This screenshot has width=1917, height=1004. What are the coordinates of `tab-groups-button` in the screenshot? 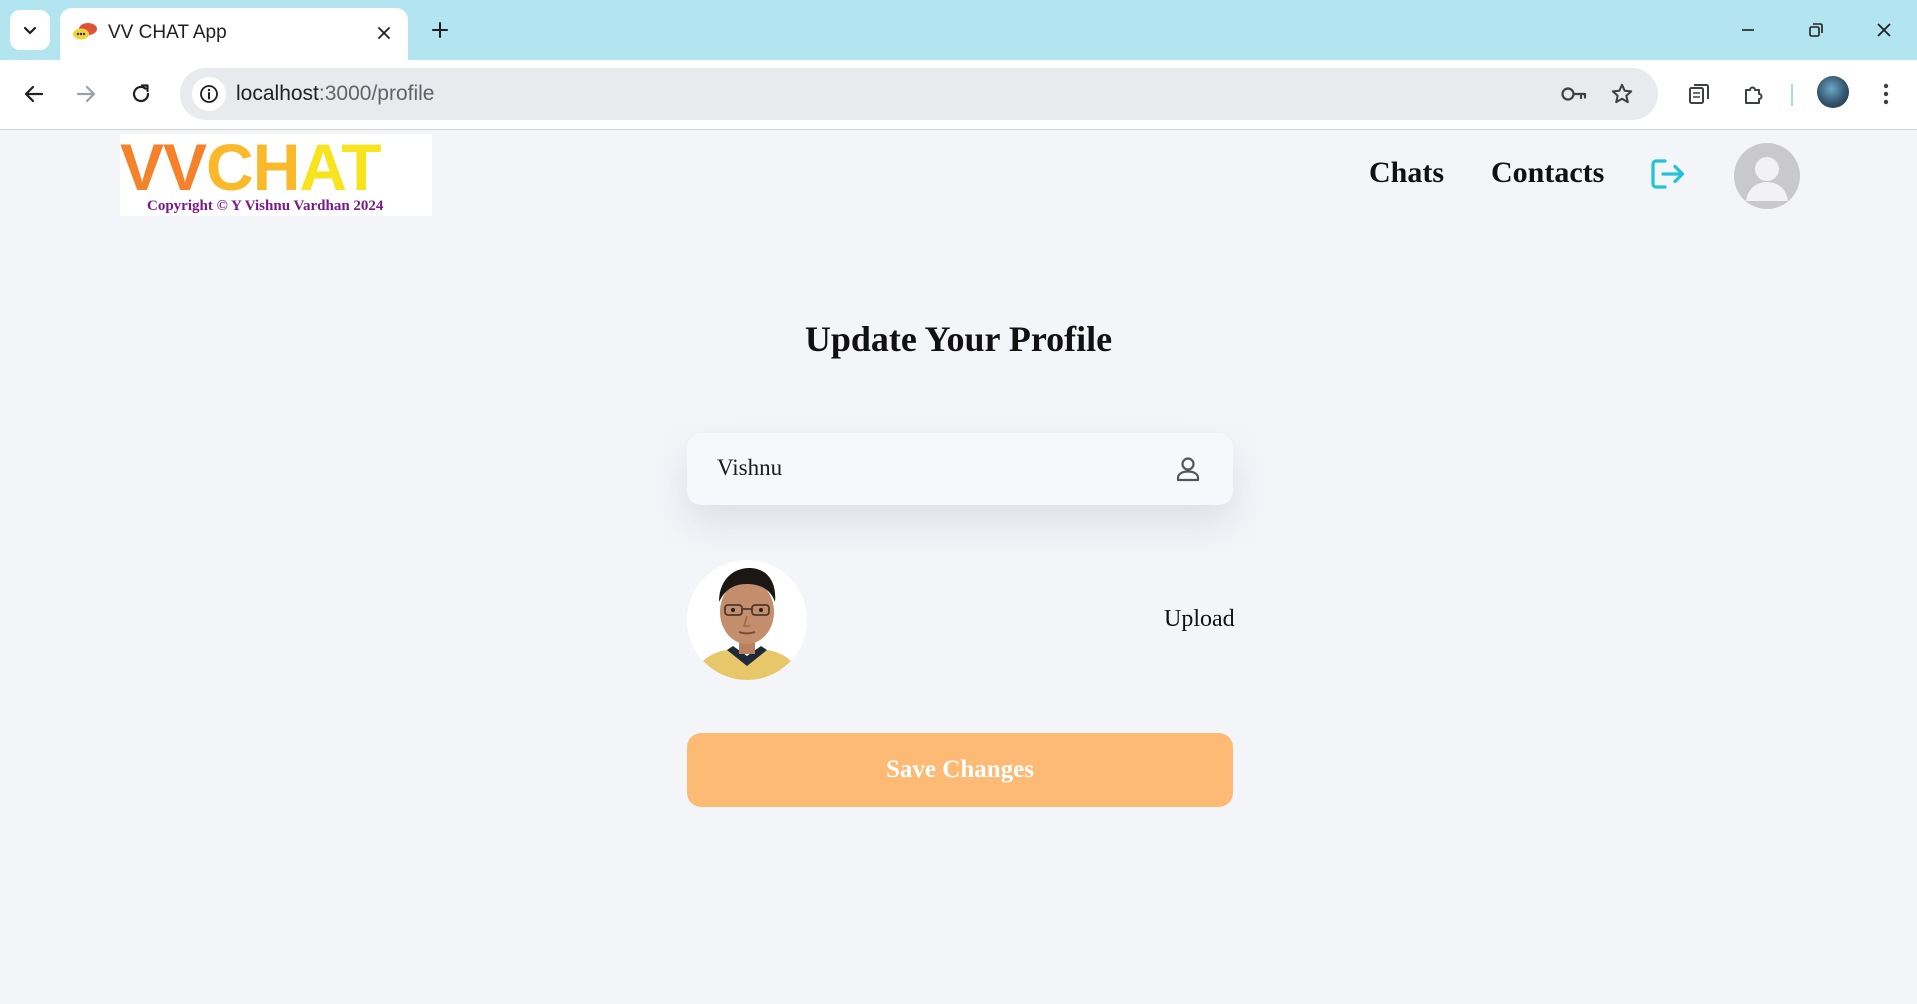 It's located at (1699, 94).